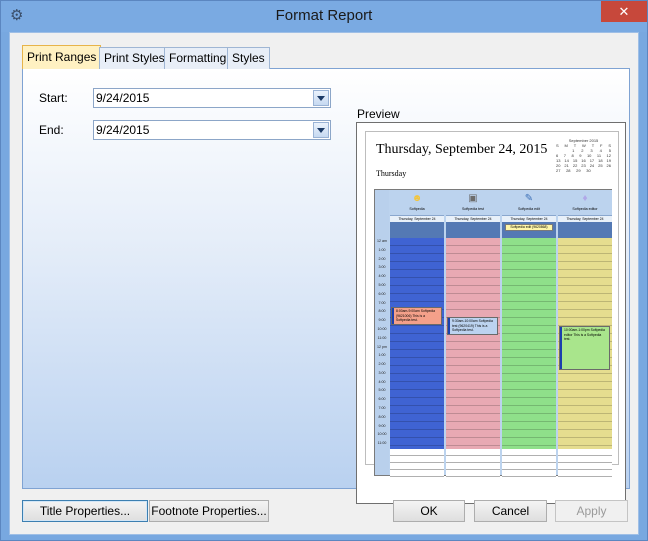 The width and height of the screenshot is (648, 541). Describe the element at coordinates (198, 58) in the screenshot. I see `tab-formatting: Formatting` at that location.